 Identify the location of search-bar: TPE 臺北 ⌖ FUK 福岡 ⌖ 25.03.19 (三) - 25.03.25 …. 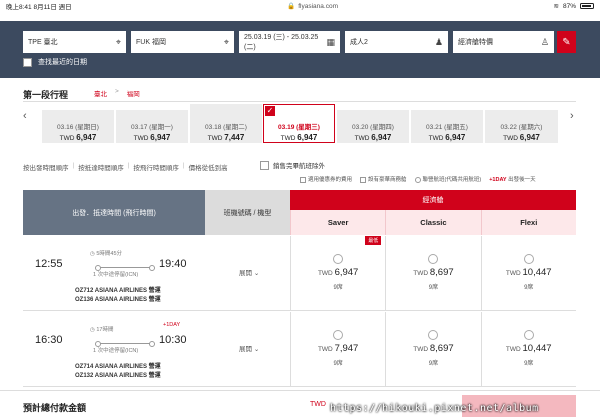
(300, 49).